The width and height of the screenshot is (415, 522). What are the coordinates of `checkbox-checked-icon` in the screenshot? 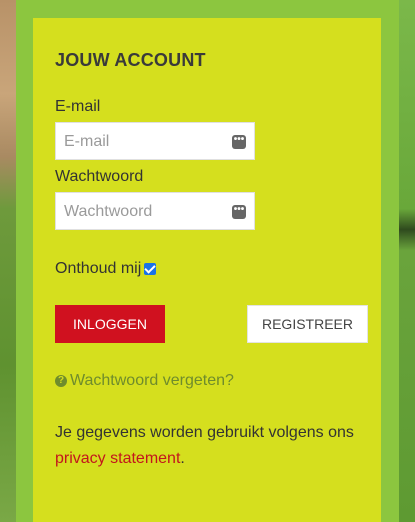 It's located at (150, 269).